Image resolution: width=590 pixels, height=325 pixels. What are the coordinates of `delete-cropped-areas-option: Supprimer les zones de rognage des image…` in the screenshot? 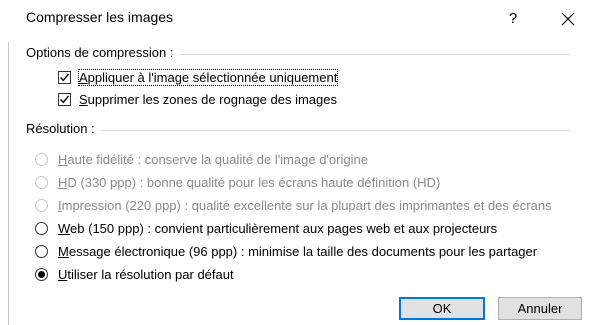 It's located at (197, 99).